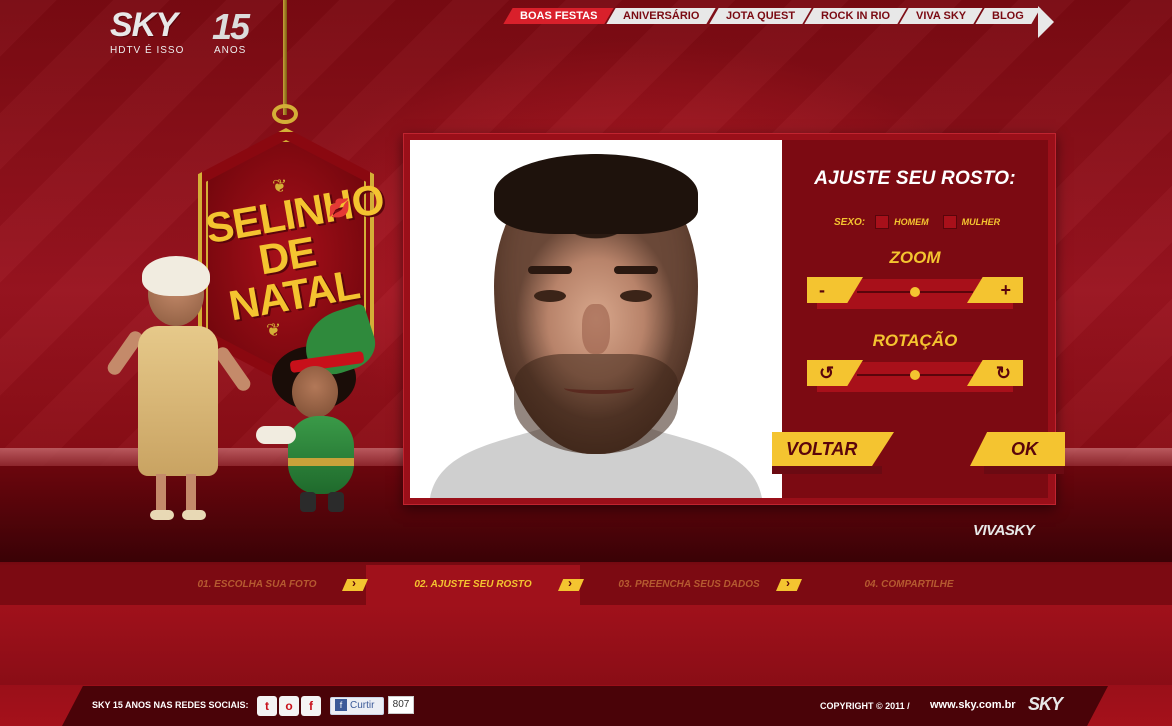 This screenshot has height=726, width=1172. I want to click on zoom-label: ZOOM, so click(915, 257).